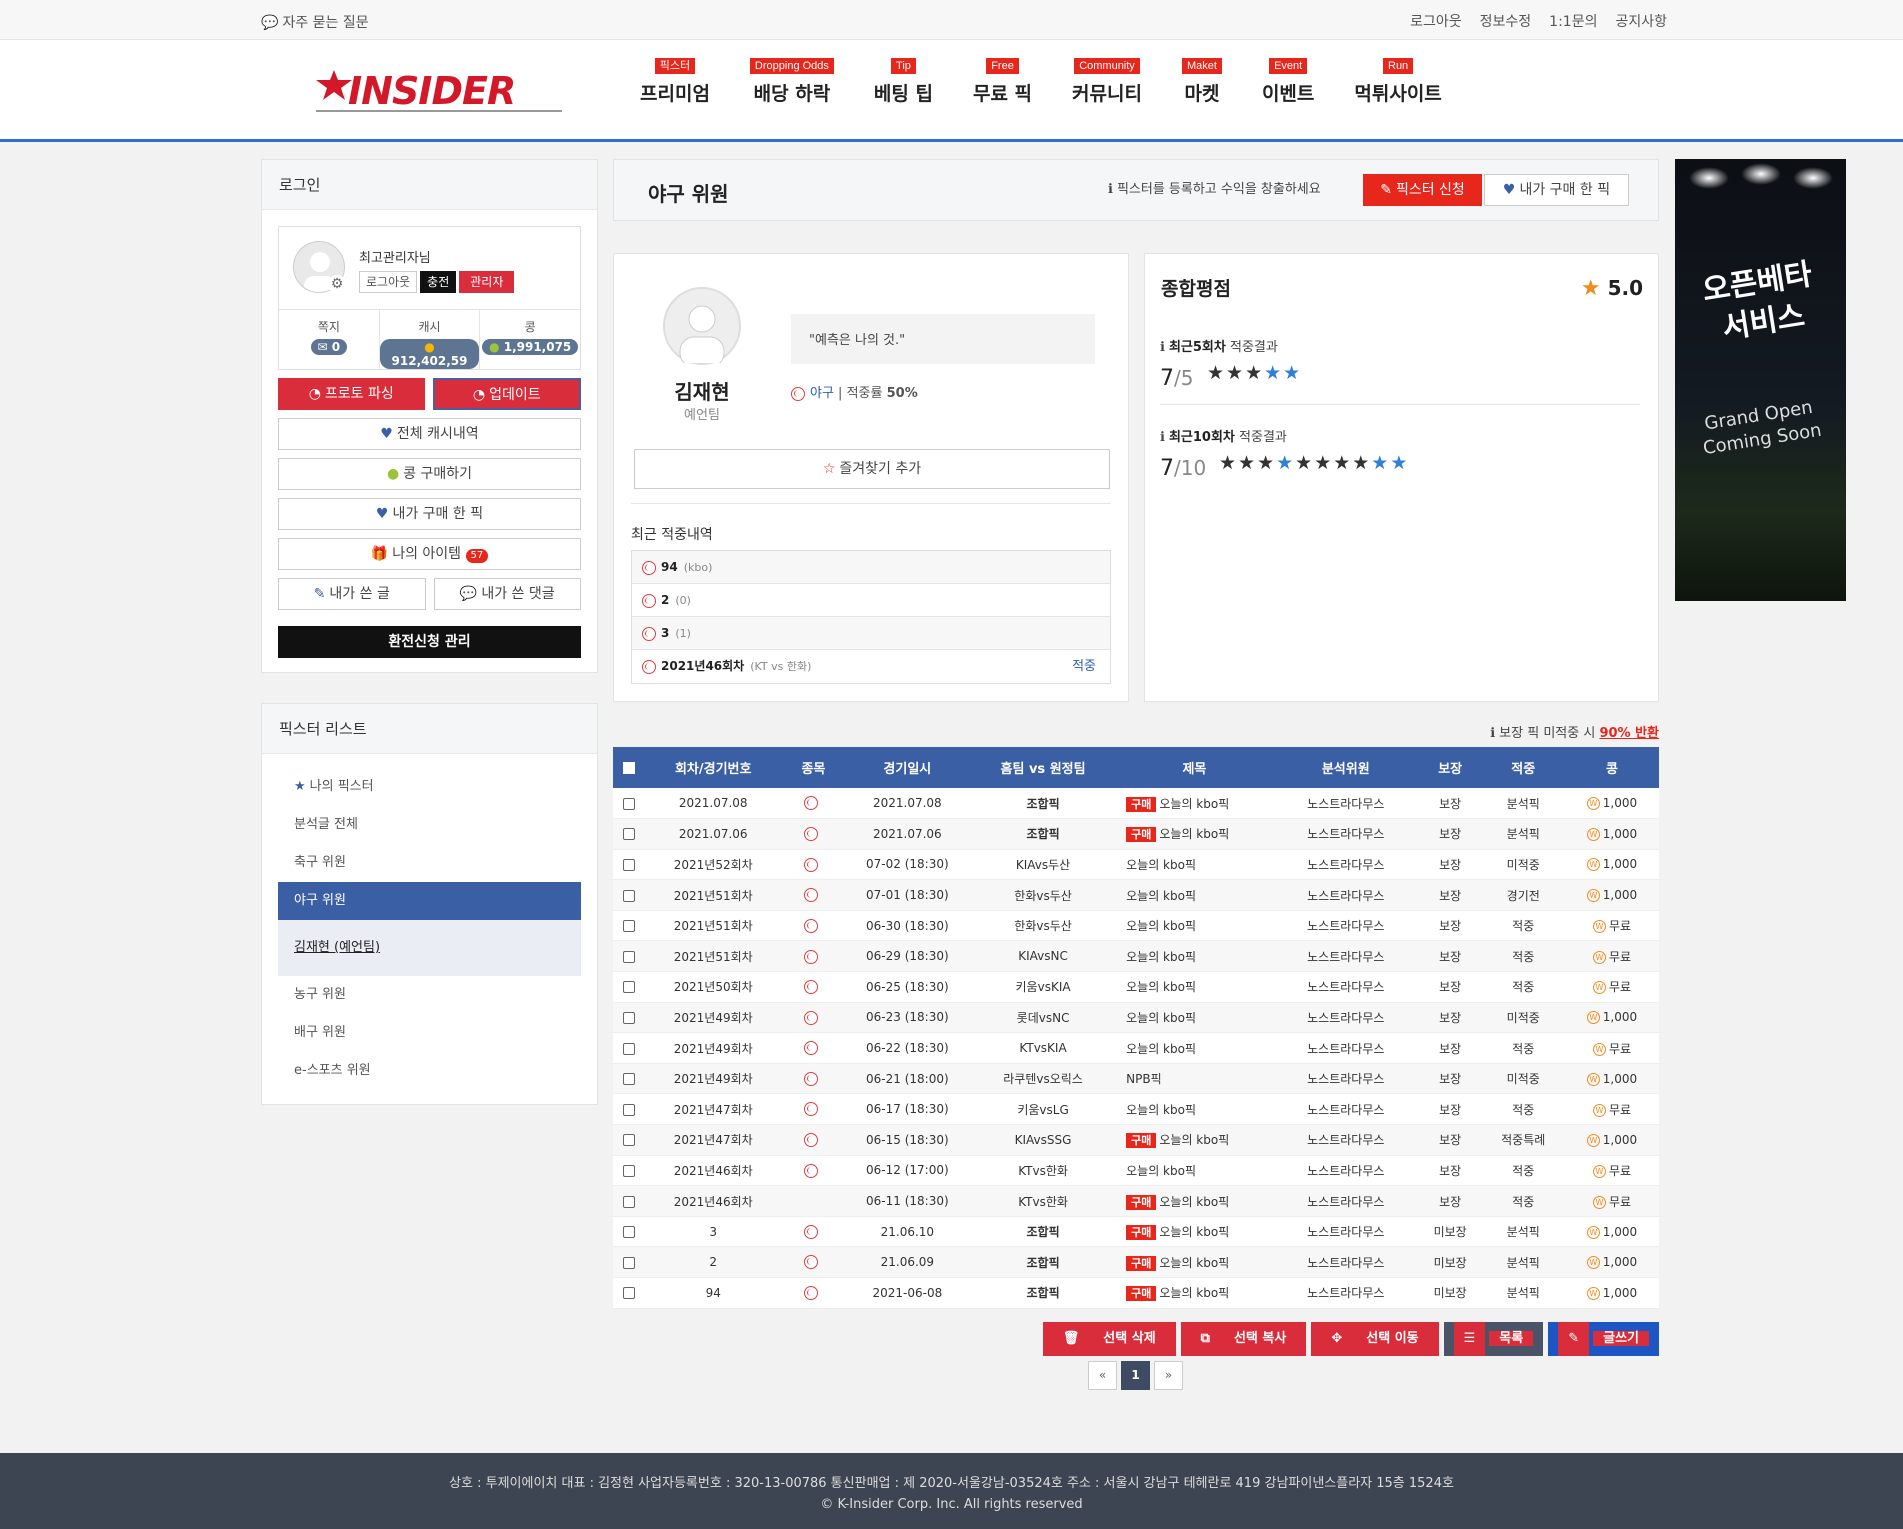  Describe the element at coordinates (1641, 21) in the screenshot. I see `notice-link: 공지사항` at that location.